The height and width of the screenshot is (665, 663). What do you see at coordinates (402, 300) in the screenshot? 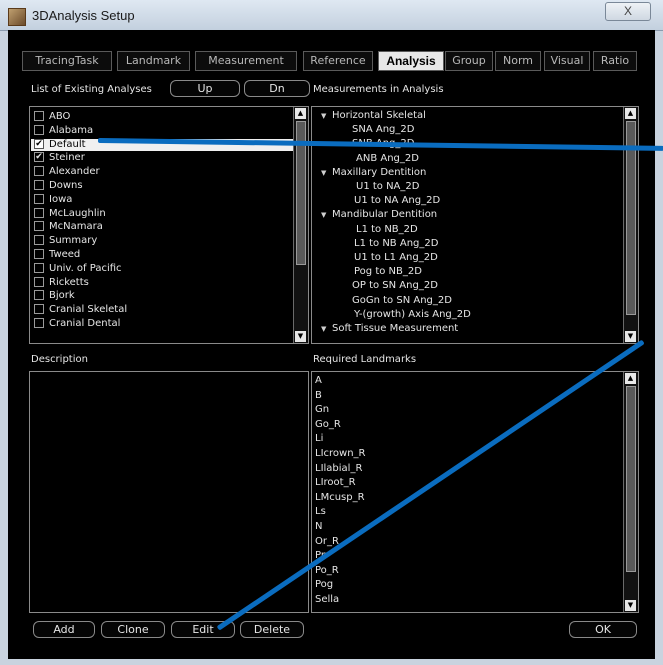
I see `tree-item: GoGn to SN Ang_2D` at bounding box center [402, 300].